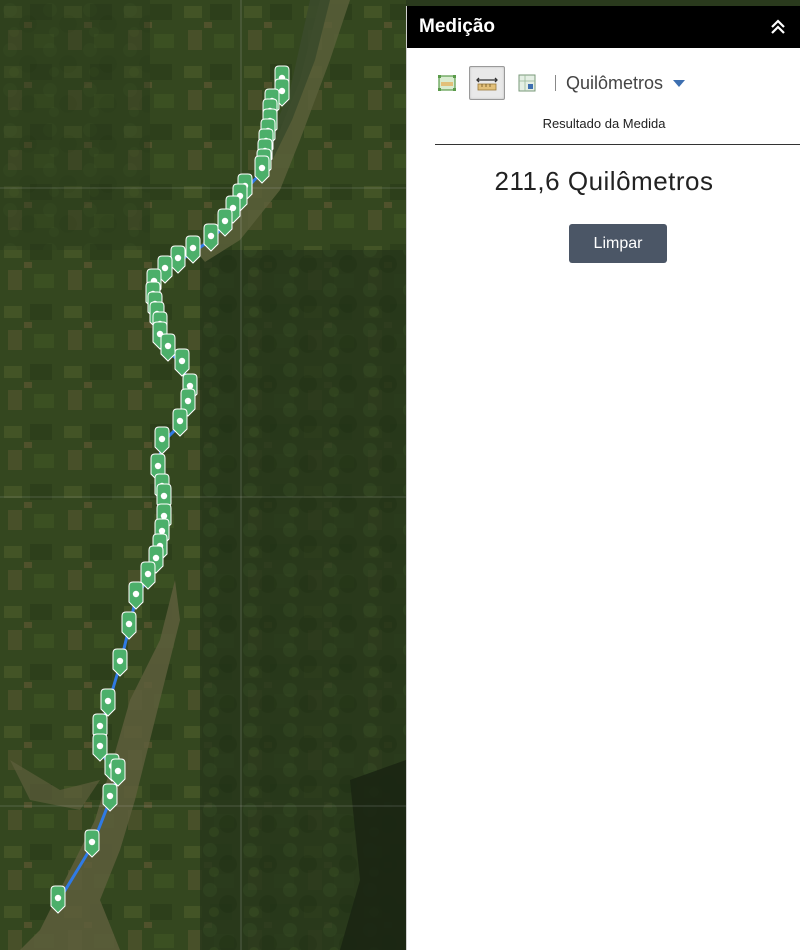  I want to click on toolbar-separator, so click(555, 83).